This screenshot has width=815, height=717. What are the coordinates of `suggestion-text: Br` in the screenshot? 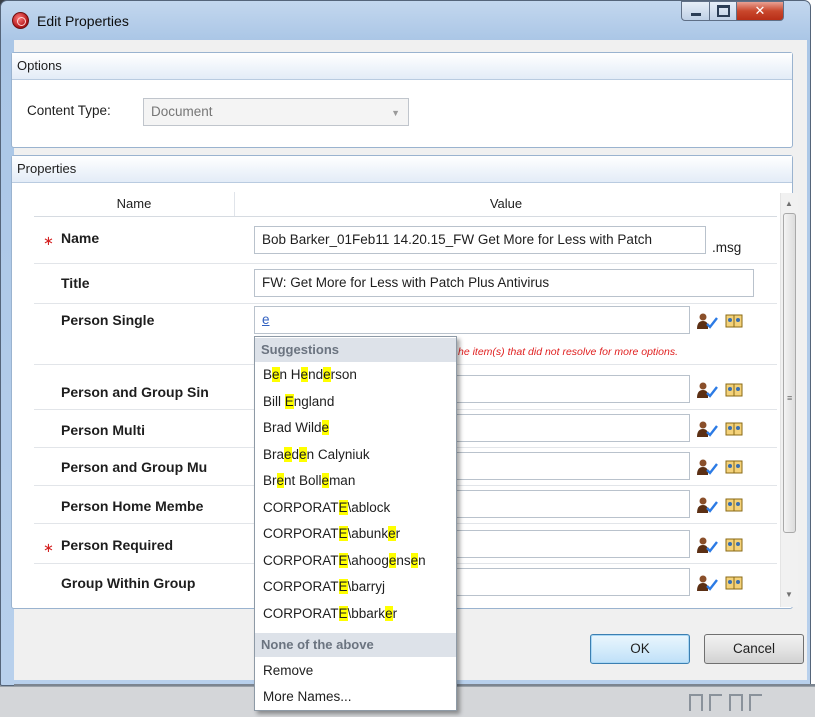 It's located at (270, 480).